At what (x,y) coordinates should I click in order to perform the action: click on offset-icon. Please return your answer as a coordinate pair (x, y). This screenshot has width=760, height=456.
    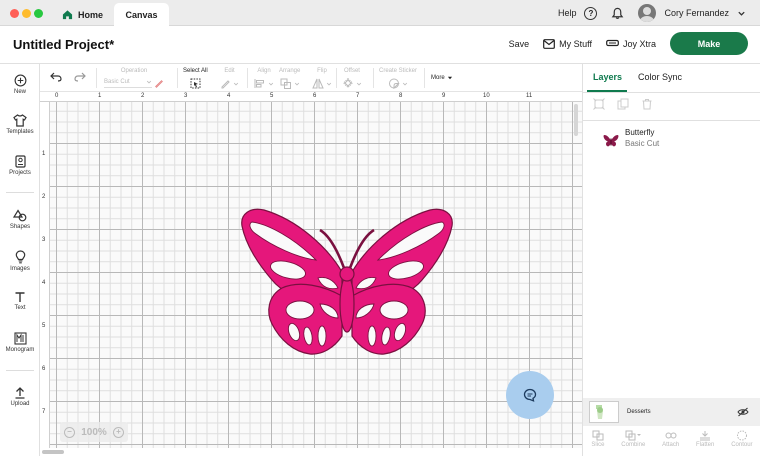
    Looking at the image, I should click on (348, 83).